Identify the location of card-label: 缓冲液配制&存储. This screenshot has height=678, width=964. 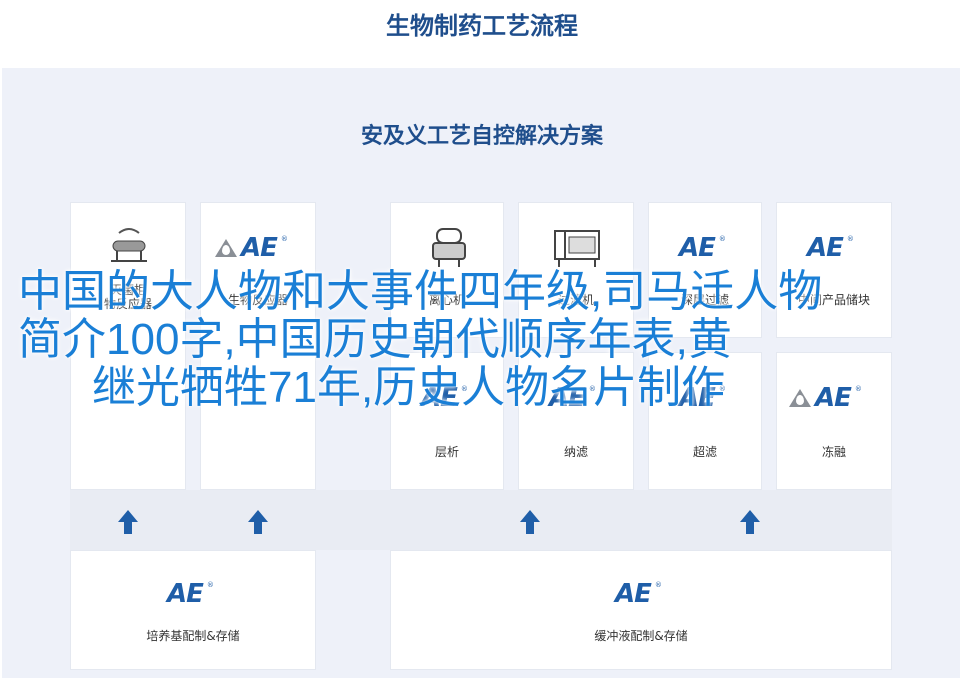
(641, 636).